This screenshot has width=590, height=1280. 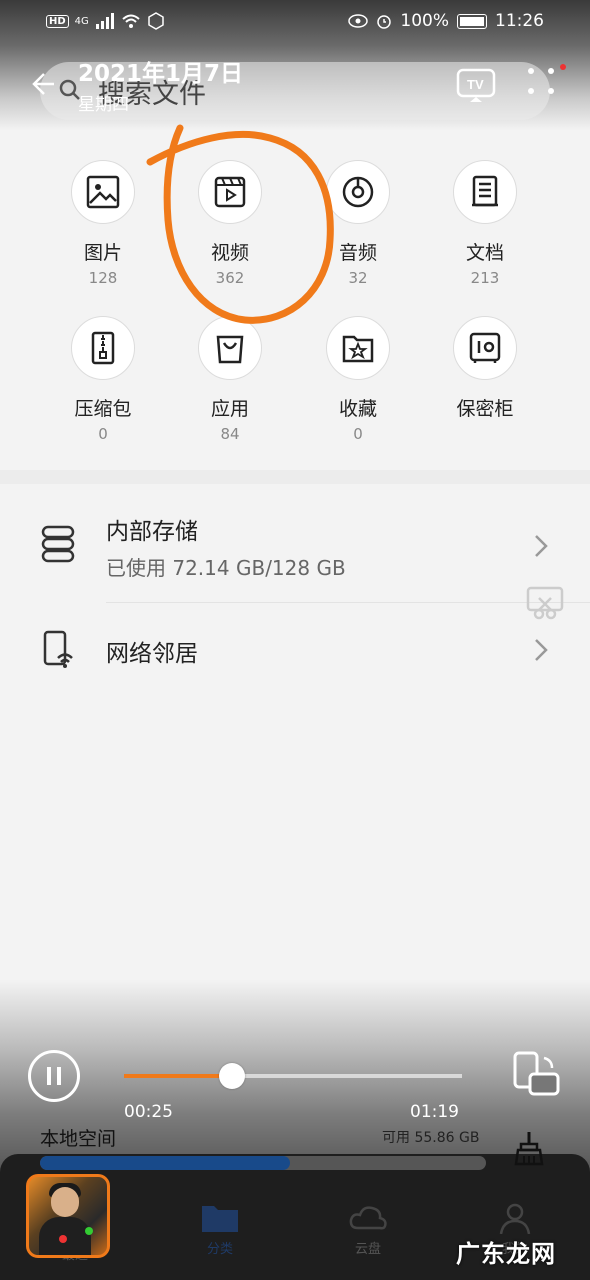 I want to click on internal-storage-usage: 已使用 72.14 GB/128 GB, so click(x=226, y=568).